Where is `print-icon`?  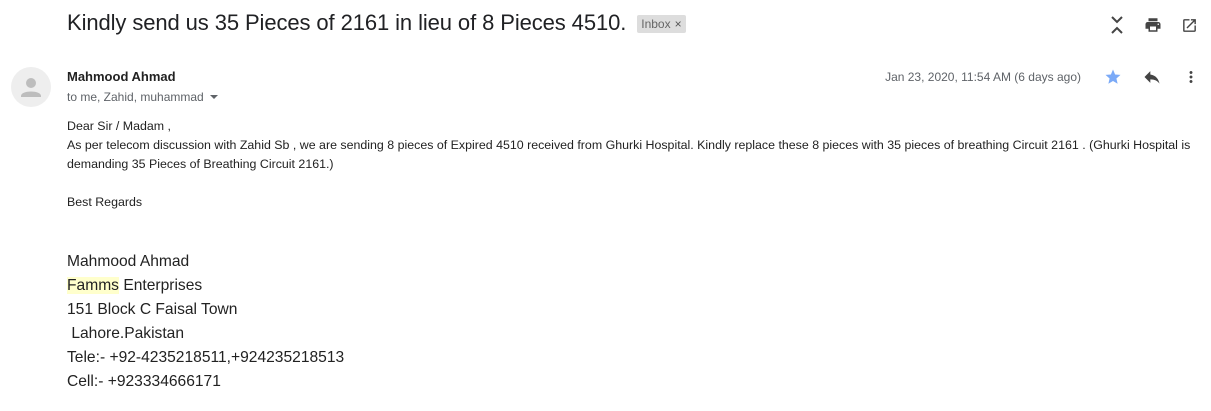
print-icon is located at coordinates (1153, 25).